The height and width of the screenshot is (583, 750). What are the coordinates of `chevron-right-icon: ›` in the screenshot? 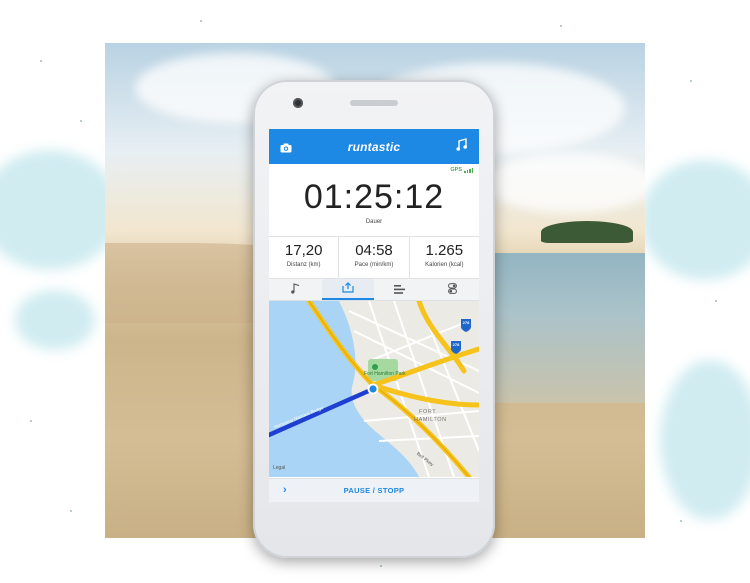 It's located at (285, 490).